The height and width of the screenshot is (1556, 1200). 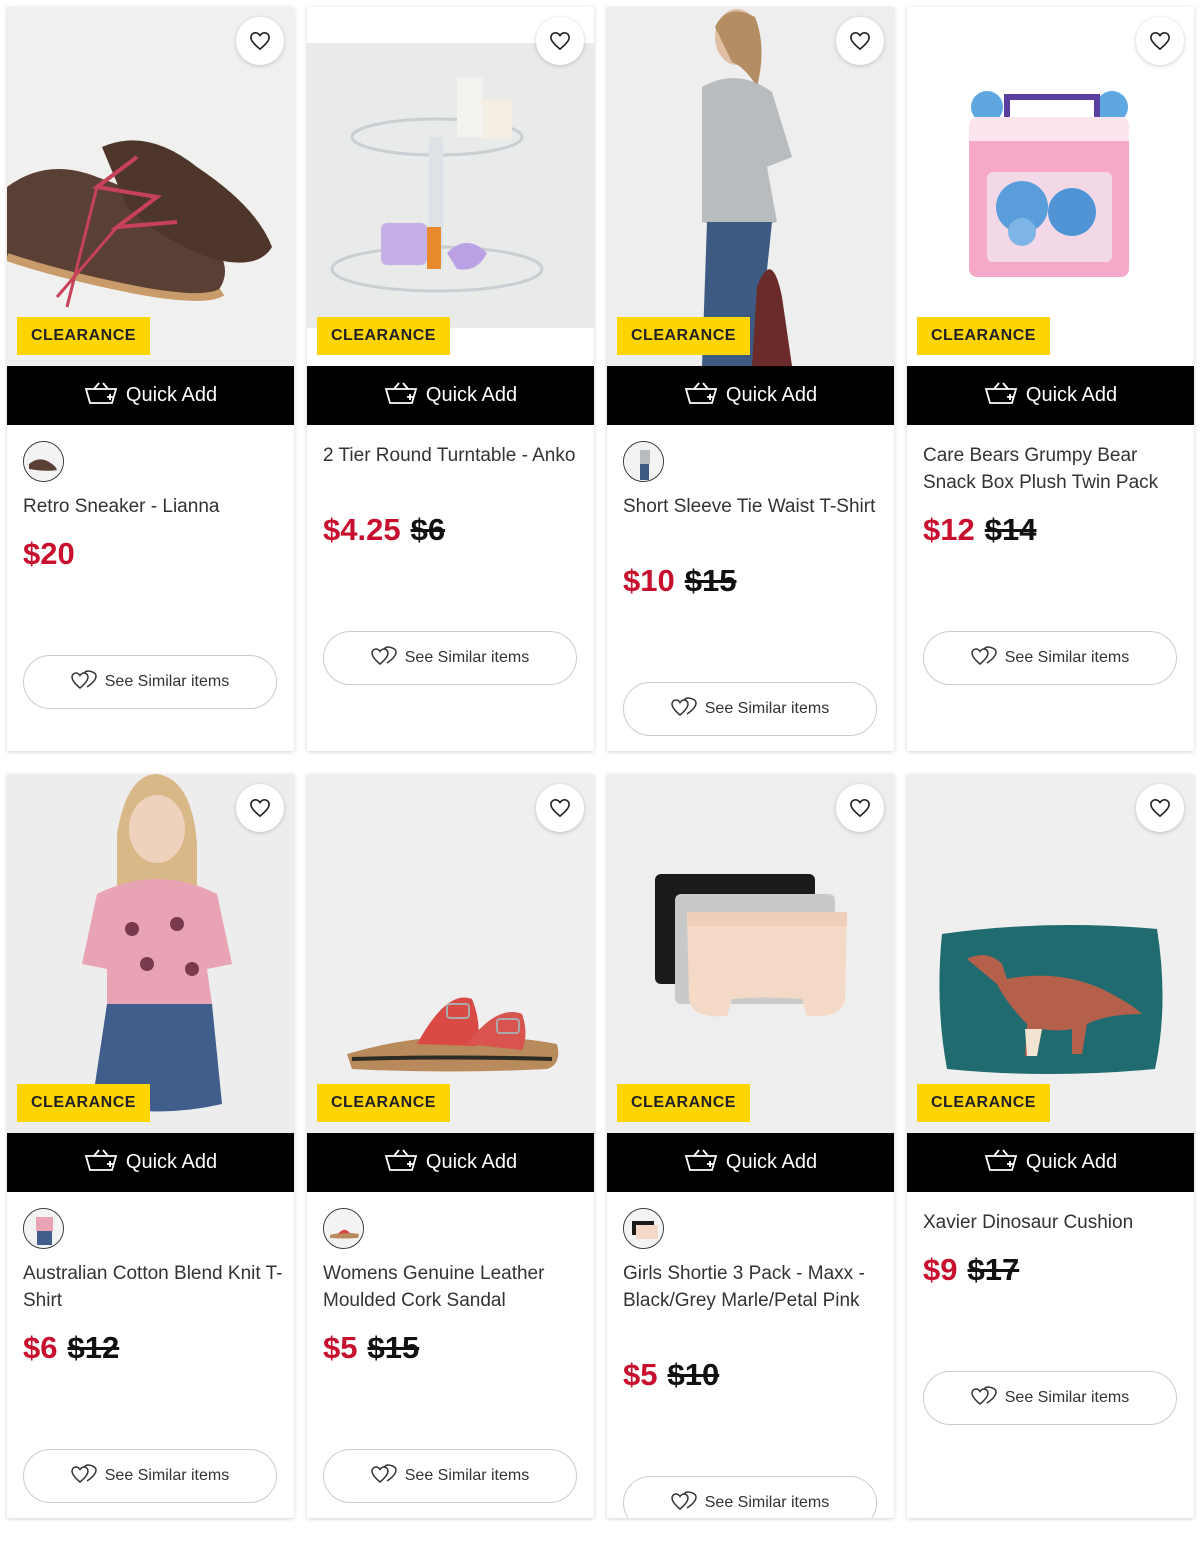 I want to click on product-price: $20, so click(x=49, y=554).